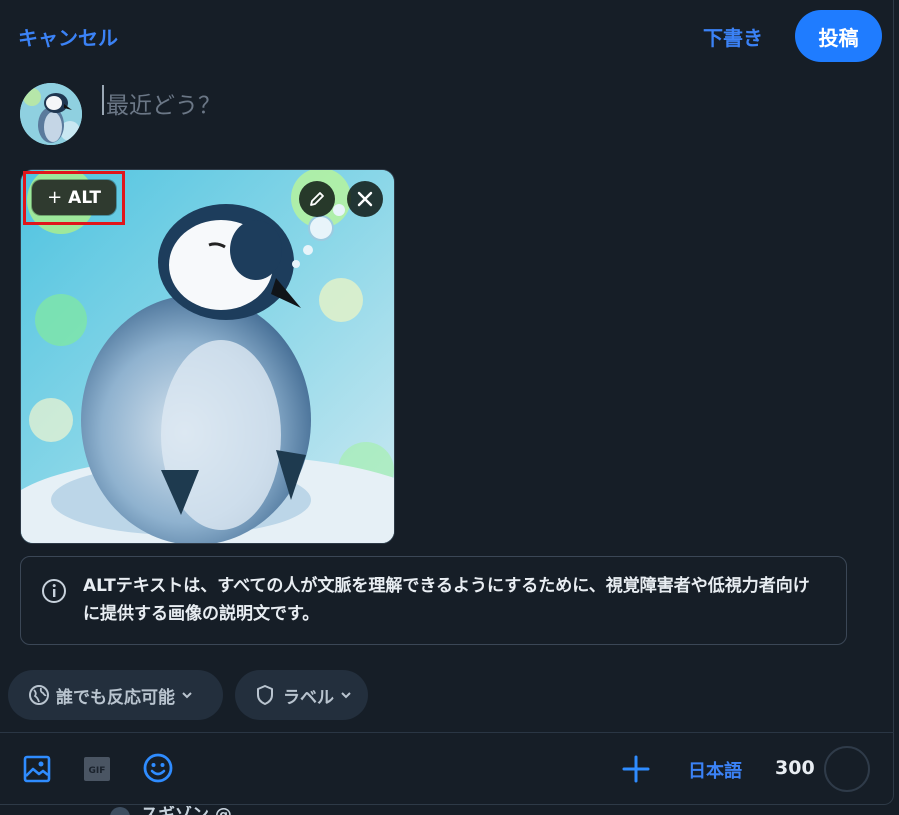  What do you see at coordinates (847, 769) in the screenshot?
I see `character-progress-ring` at bounding box center [847, 769].